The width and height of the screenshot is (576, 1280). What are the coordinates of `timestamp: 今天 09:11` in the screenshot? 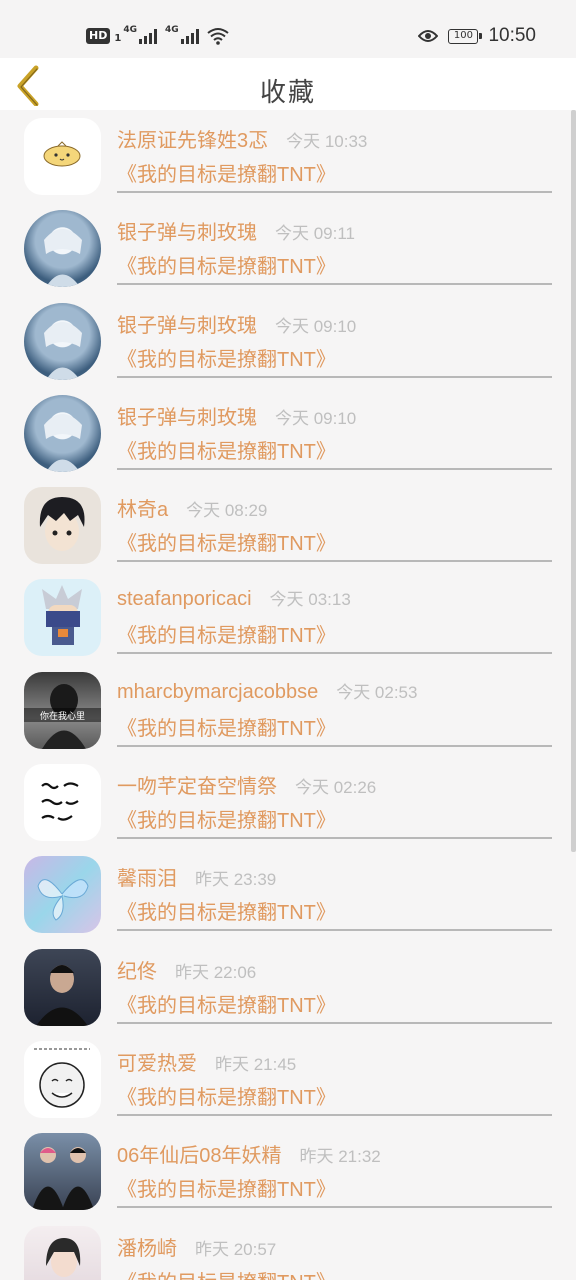 It's located at (315, 234).